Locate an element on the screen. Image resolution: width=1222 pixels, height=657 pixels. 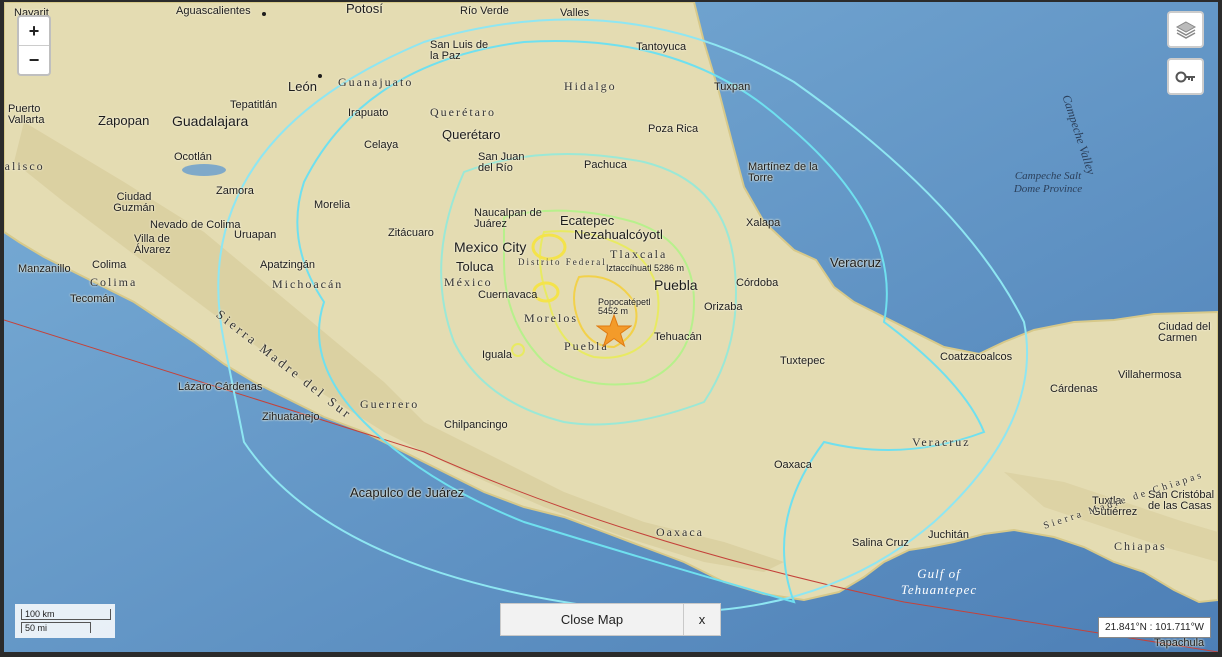
scale-mi: 50 mi is located at coordinates (56, 627).